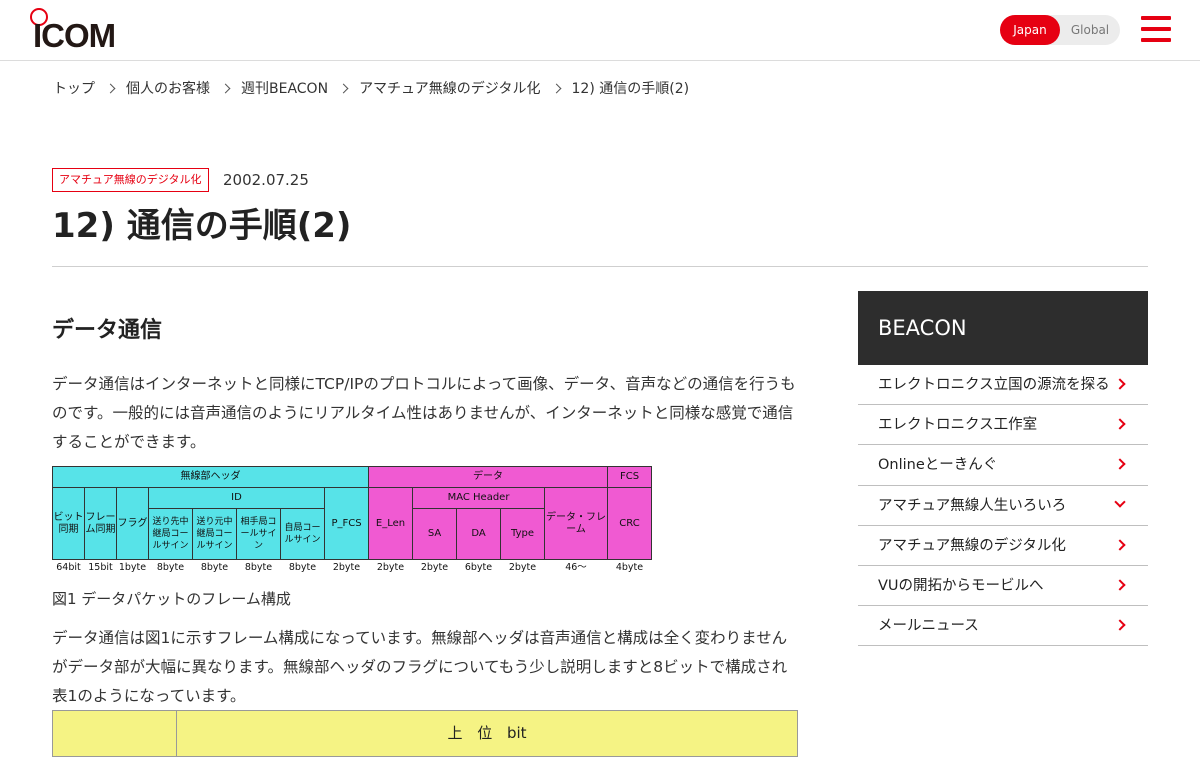 This screenshot has height=757, width=1200. What do you see at coordinates (115, 733) in the screenshot?
I see `table-cell` at bounding box center [115, 733].